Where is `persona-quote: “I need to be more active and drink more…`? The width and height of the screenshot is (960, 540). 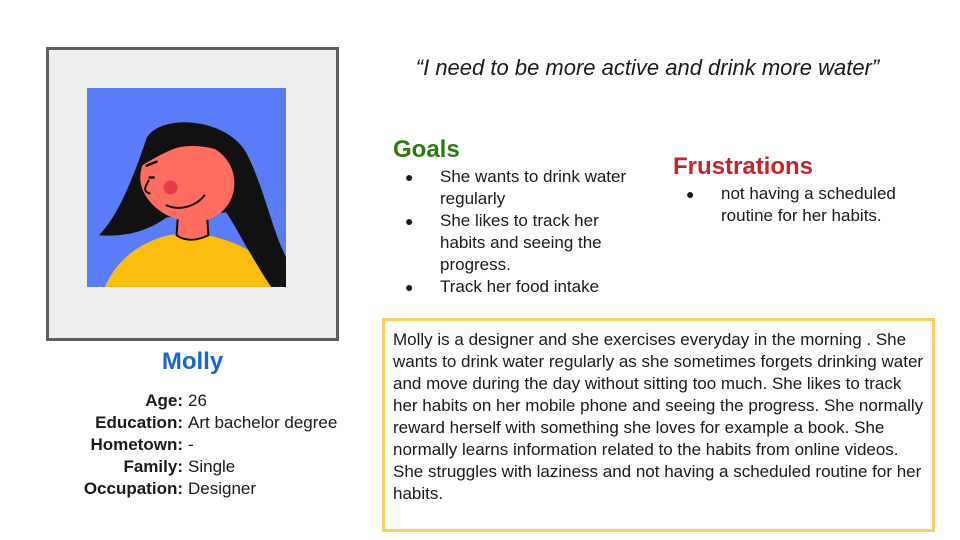 persona-quote: “I need to be more active and drink more… is located at coordinates (647, 67).